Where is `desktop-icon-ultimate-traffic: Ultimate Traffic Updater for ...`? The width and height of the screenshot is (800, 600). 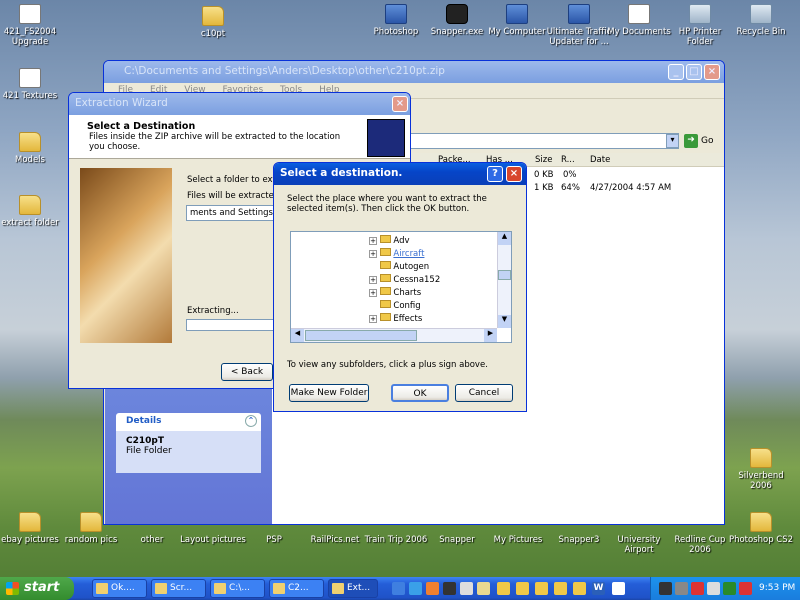
desktop-icon-ultimate-traffic: Ultimate Traffic Updater for ... is located at coordinates (579, 25).